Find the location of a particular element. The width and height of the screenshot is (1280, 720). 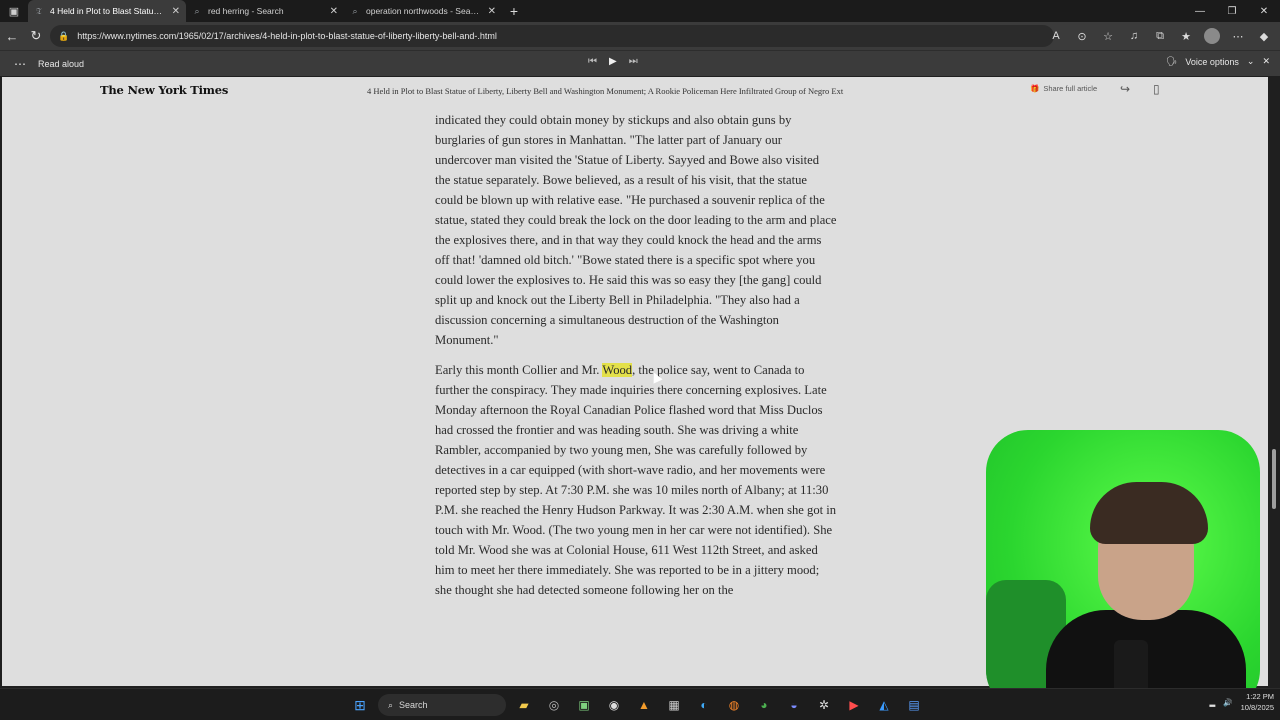

favorite-star-icon: ☆ is located at coordinates (1108, 36).